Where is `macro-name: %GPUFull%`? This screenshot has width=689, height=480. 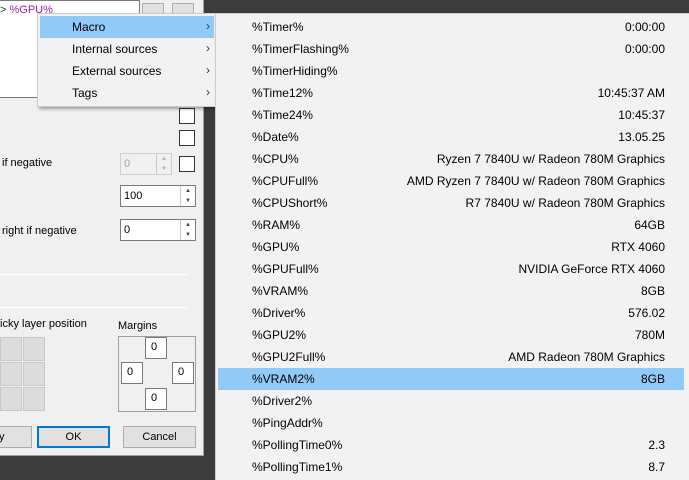 macro-name: %GPUFull% is located at coordinates (285, 269).